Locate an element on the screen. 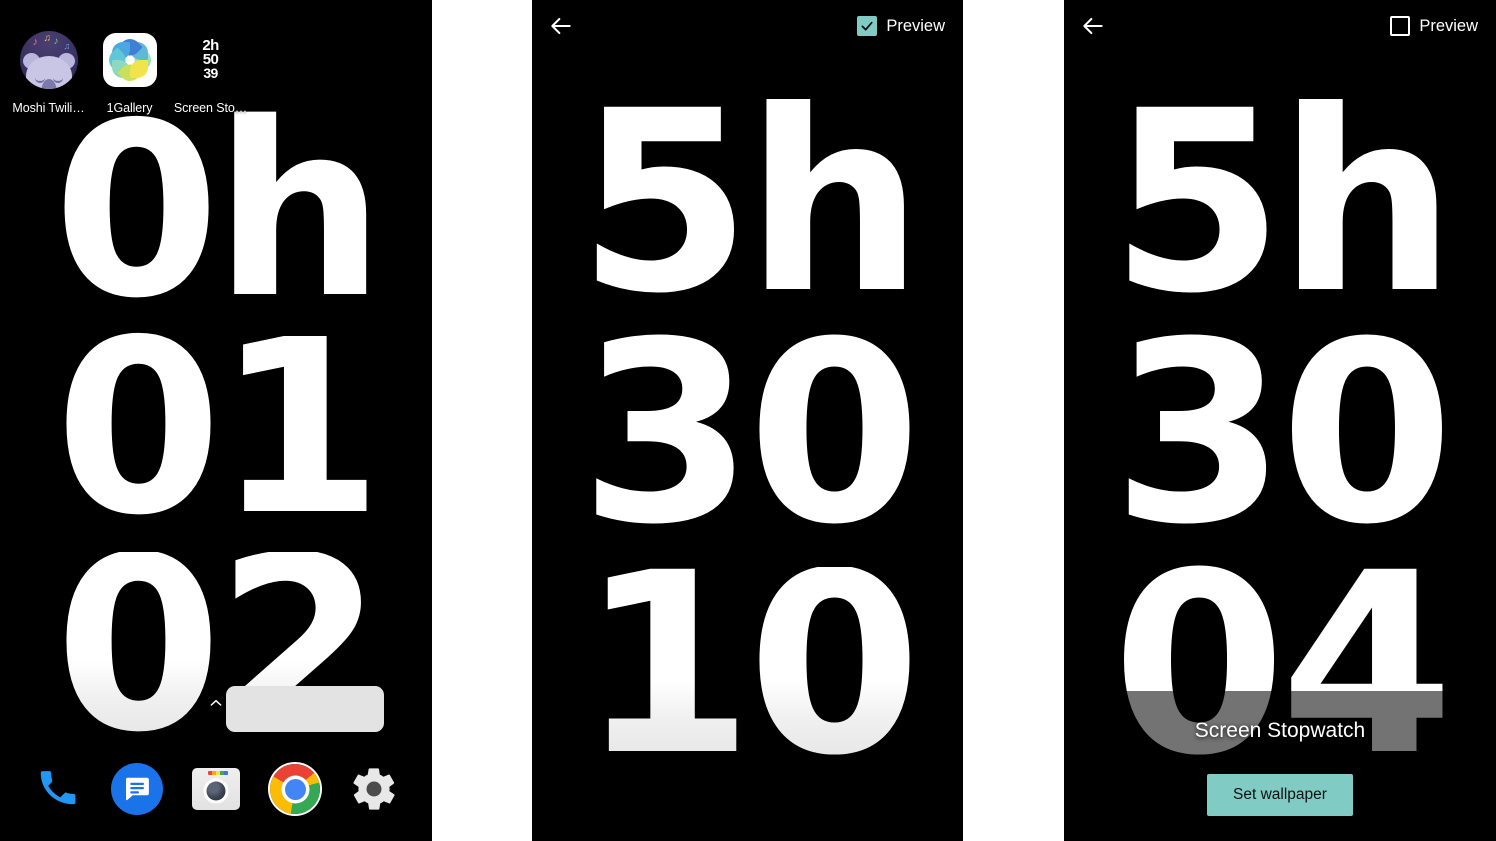 Image resolution: width=1496 pixels, height=841 pixels. settings-gear-icon is located at coordinates (374, 789).